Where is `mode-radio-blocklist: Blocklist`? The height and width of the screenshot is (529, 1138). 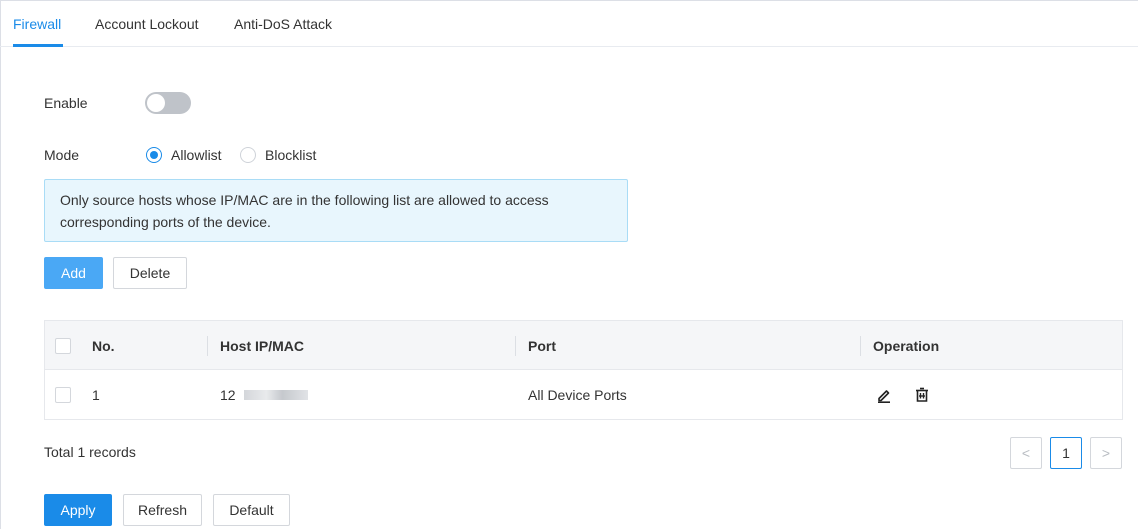 mode-radio-blocklist: Blocklist is located at coordinates (278, 155).